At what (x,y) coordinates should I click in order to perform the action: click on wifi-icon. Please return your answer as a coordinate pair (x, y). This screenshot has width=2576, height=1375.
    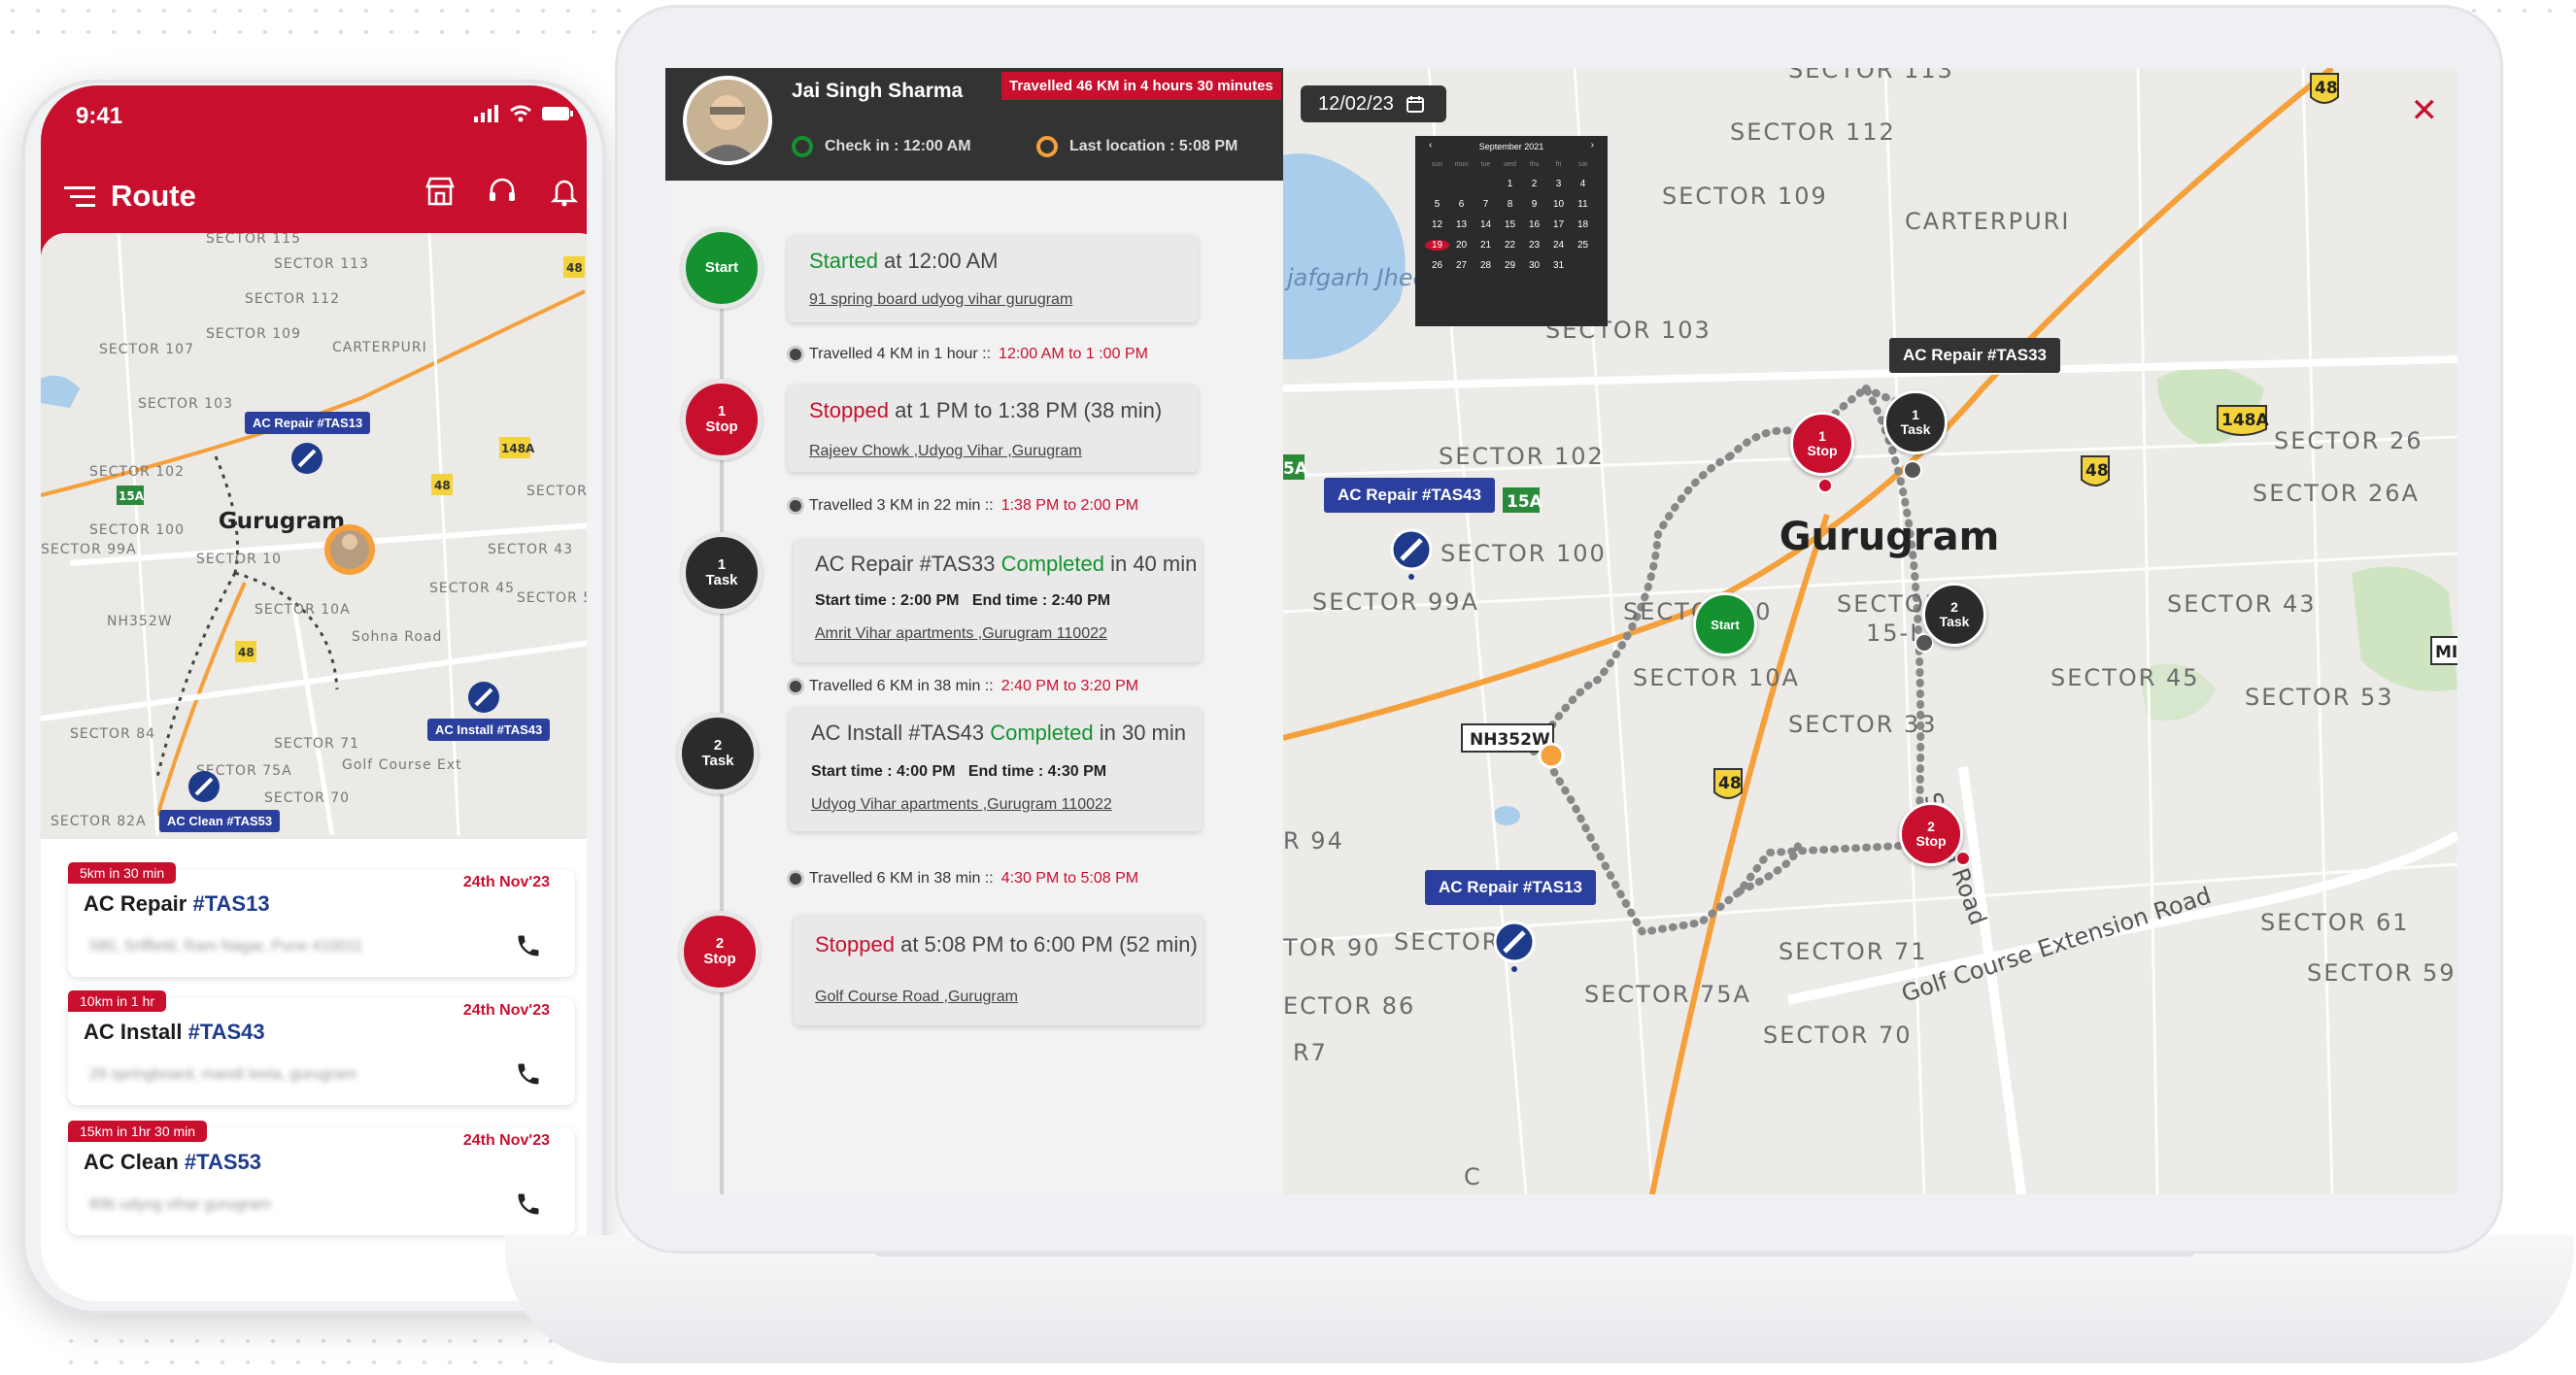
    Looking at the image, I should click on (520, 113).